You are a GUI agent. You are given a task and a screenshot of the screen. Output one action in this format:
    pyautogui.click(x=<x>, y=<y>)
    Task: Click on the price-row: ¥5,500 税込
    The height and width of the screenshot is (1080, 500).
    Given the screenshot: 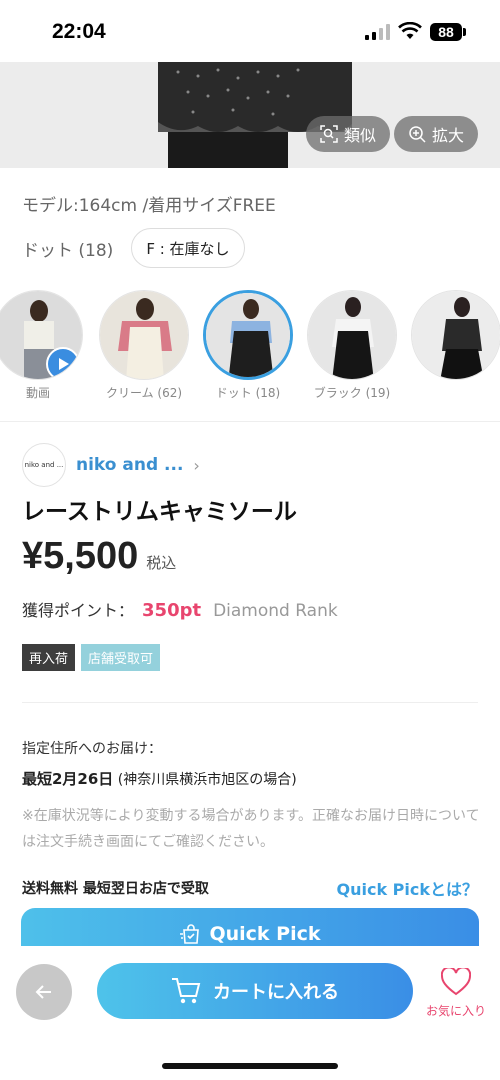 What is the action you would take?
    pyautogui.click(x=99, y=556)
    